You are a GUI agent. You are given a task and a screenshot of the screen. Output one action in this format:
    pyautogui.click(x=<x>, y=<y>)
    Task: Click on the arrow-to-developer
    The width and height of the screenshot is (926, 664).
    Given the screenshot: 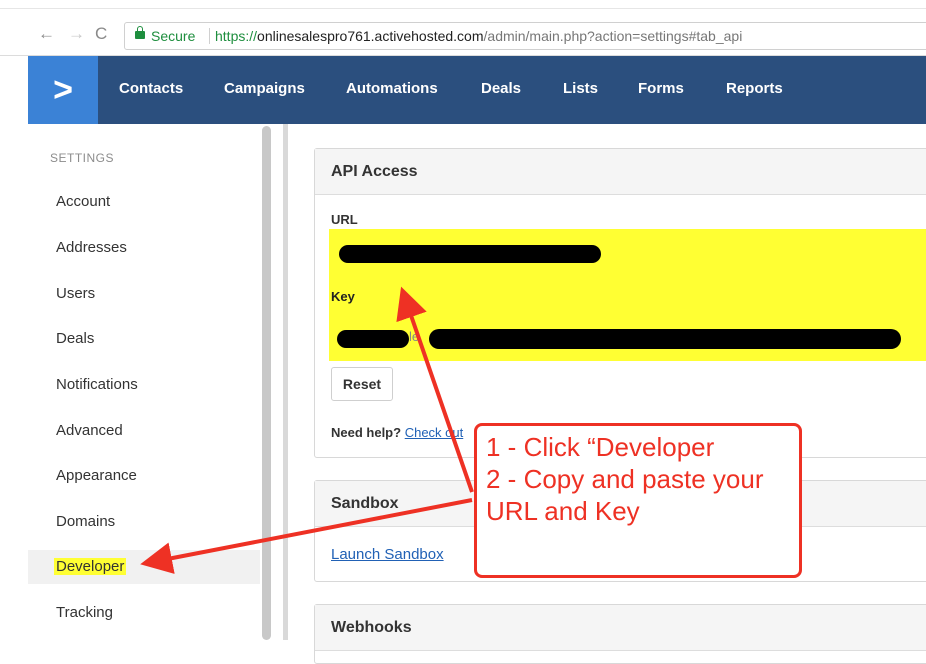 What is the action you would take?
    pyautogui.click(x=306, y=536)
    